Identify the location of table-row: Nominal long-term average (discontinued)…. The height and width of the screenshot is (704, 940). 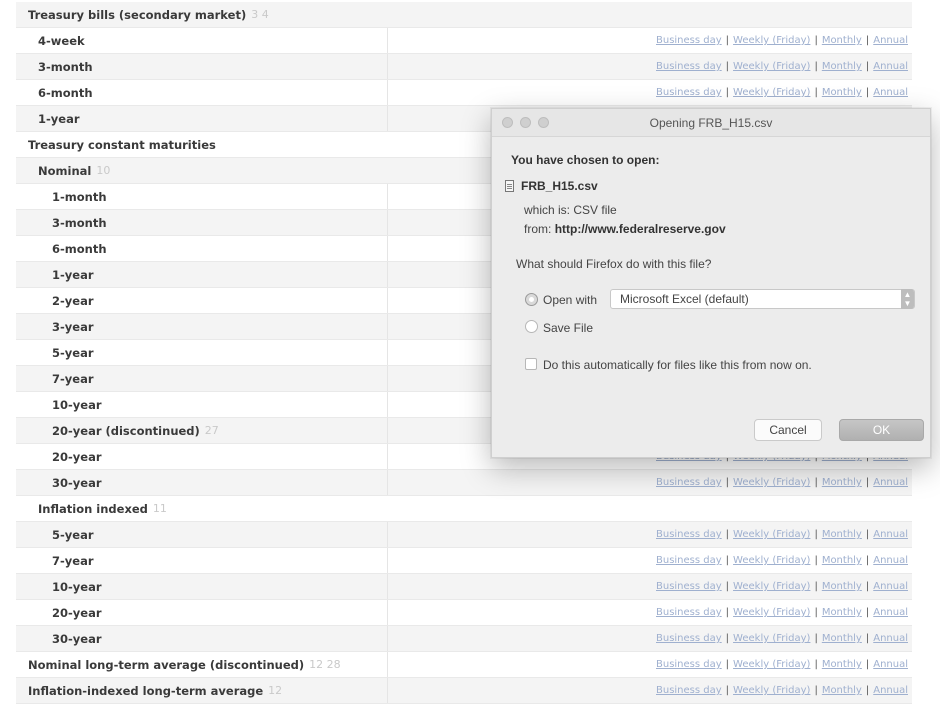
(464, 665).